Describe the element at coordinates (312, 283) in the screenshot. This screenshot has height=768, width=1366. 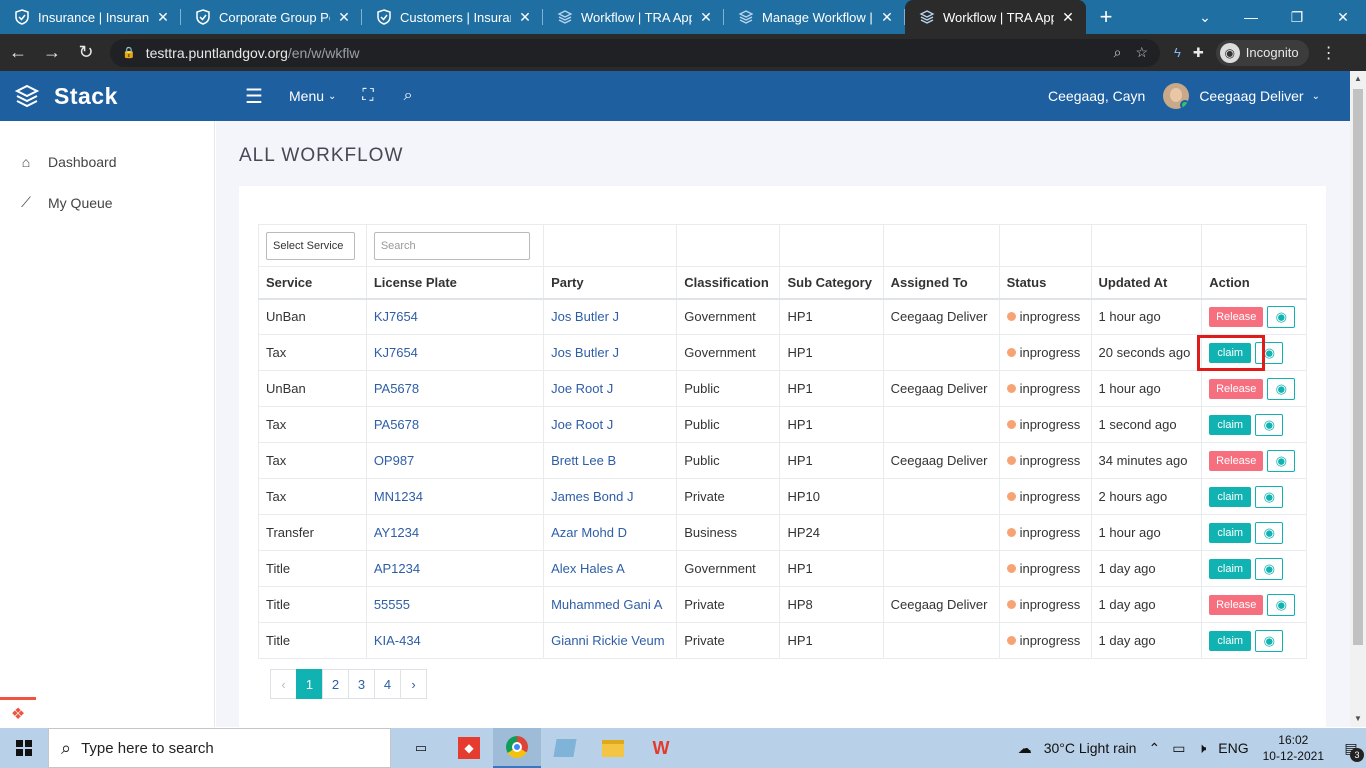
I see `column-header: Service` at that location.